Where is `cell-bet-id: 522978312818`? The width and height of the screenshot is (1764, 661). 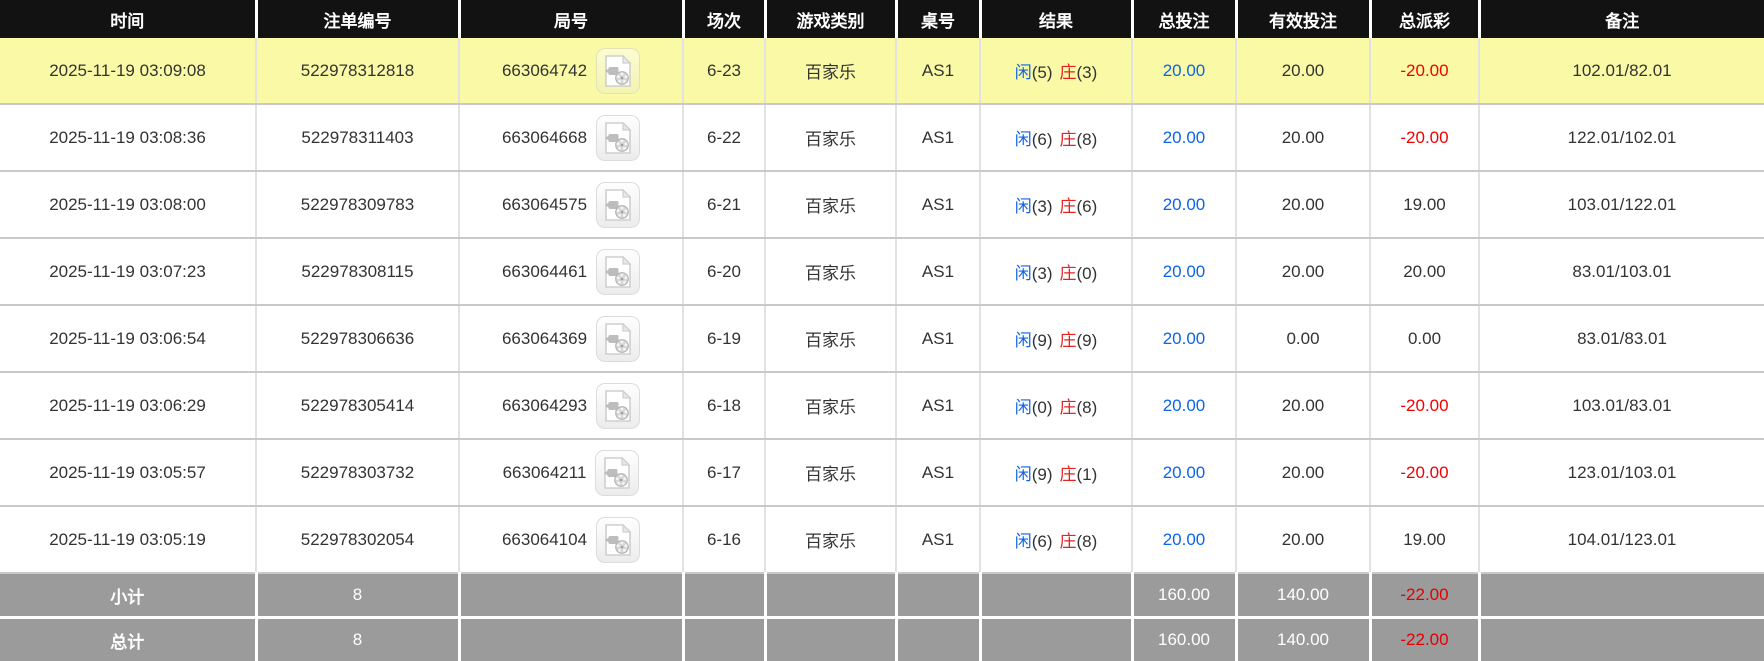 cell-bet-id: 522978312818 is located at coordinates (358, 71).